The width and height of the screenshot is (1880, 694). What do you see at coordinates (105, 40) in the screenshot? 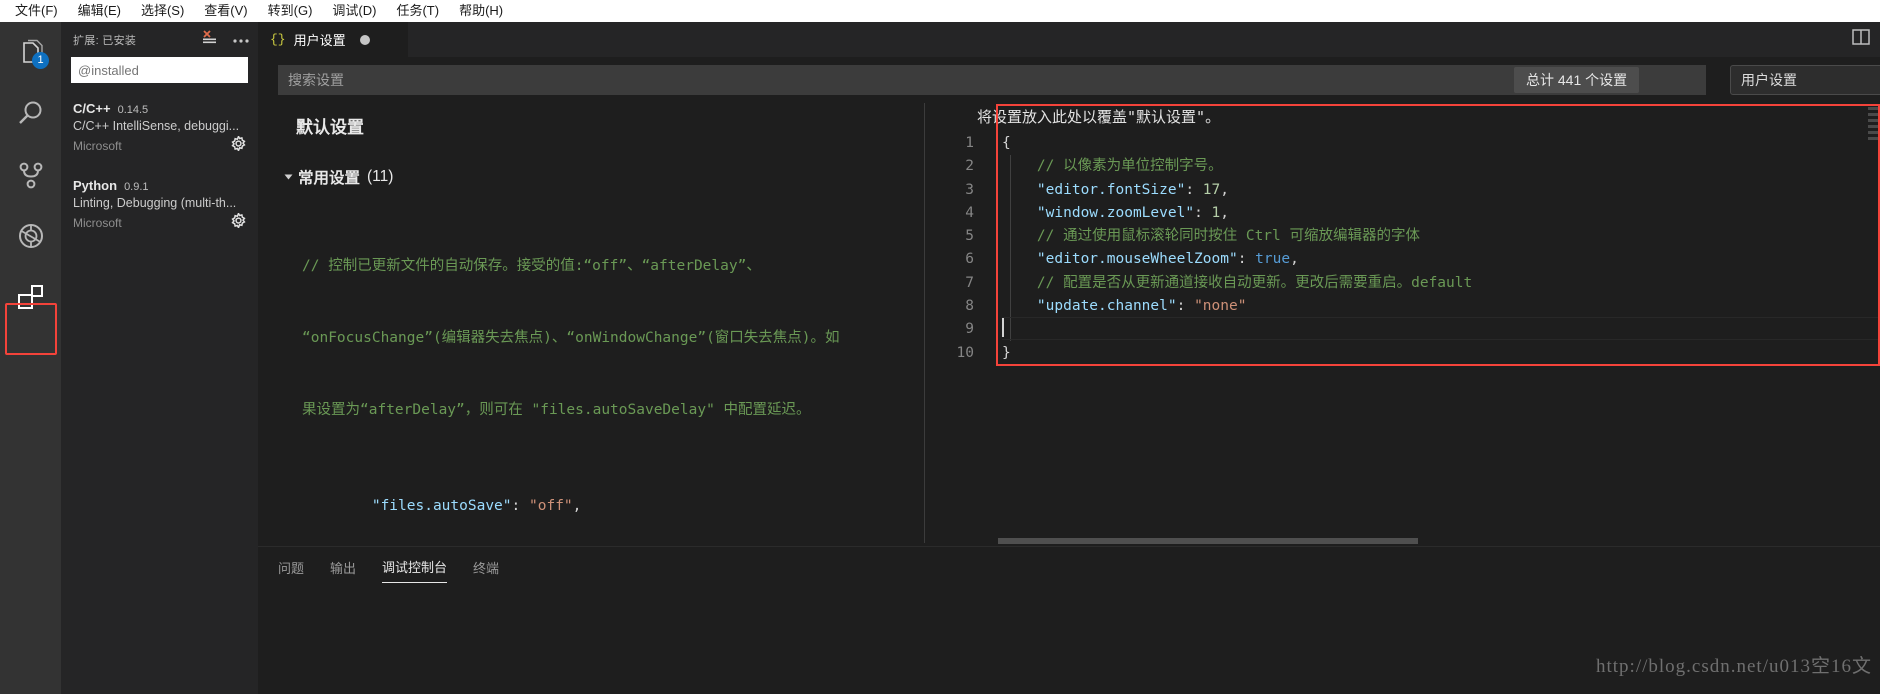
I see `sidebar-title: 扩展: 已安装` at bounding box center [105, 40].